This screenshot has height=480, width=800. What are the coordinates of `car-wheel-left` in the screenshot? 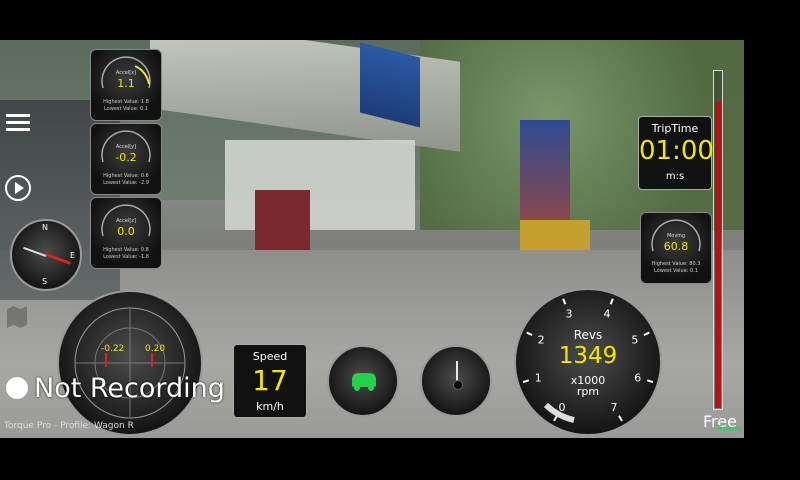 It's located at (357, 388).